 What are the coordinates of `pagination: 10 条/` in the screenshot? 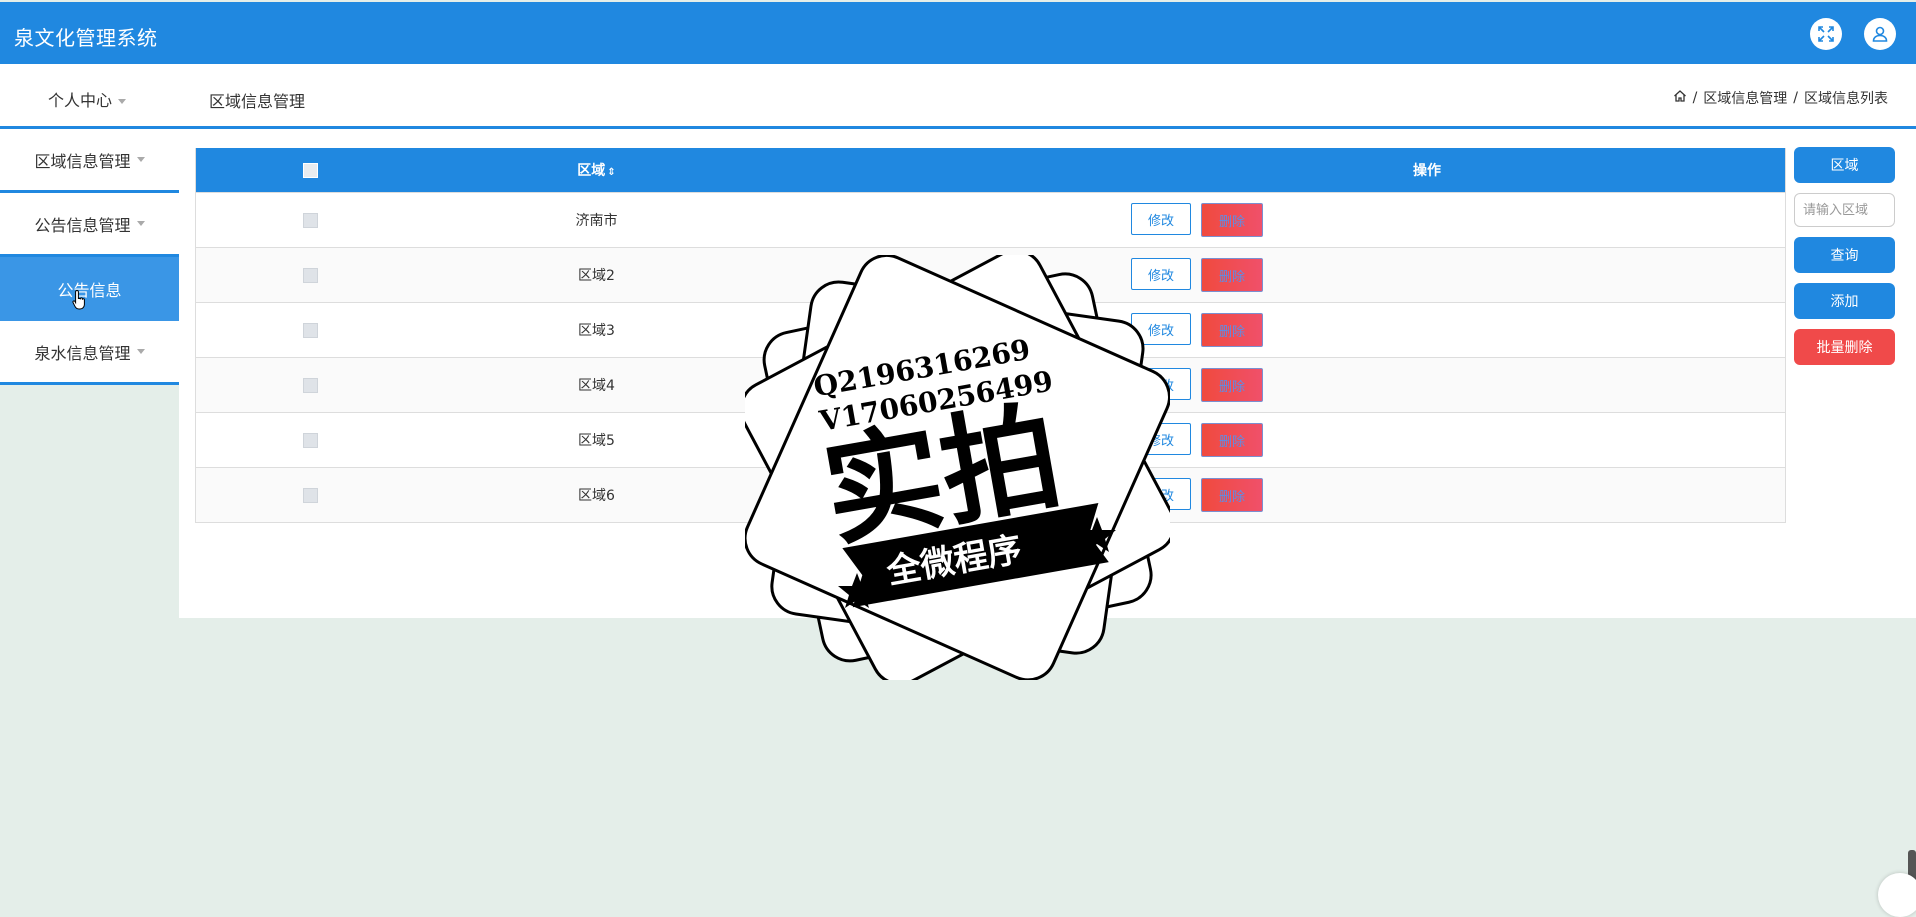 It's located at (836, 560).